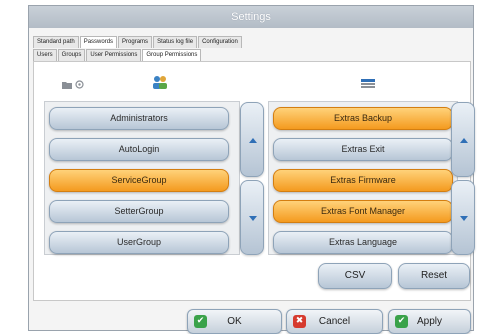  I want to click on cancel-button: ✖ Cancel, so click(334, 321).